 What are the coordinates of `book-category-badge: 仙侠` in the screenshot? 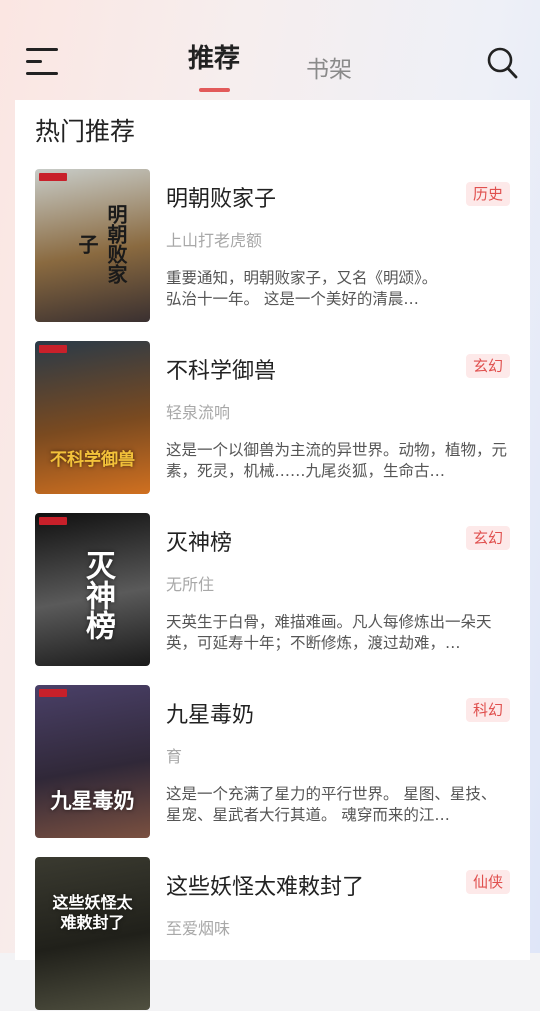 It's located at (487, 882).